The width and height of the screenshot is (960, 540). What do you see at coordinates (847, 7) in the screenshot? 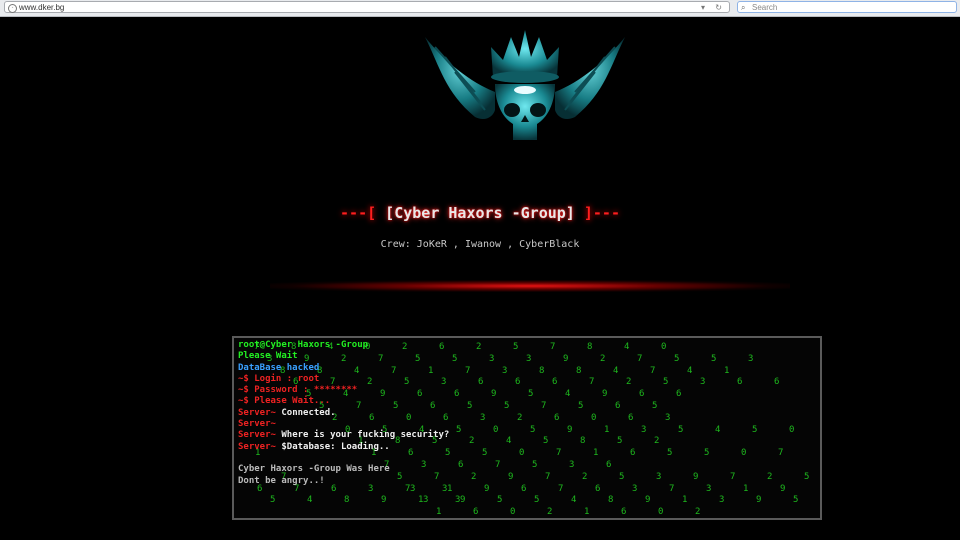
I see `search-input: ⌕ Search` at bounding box center [847, 7].